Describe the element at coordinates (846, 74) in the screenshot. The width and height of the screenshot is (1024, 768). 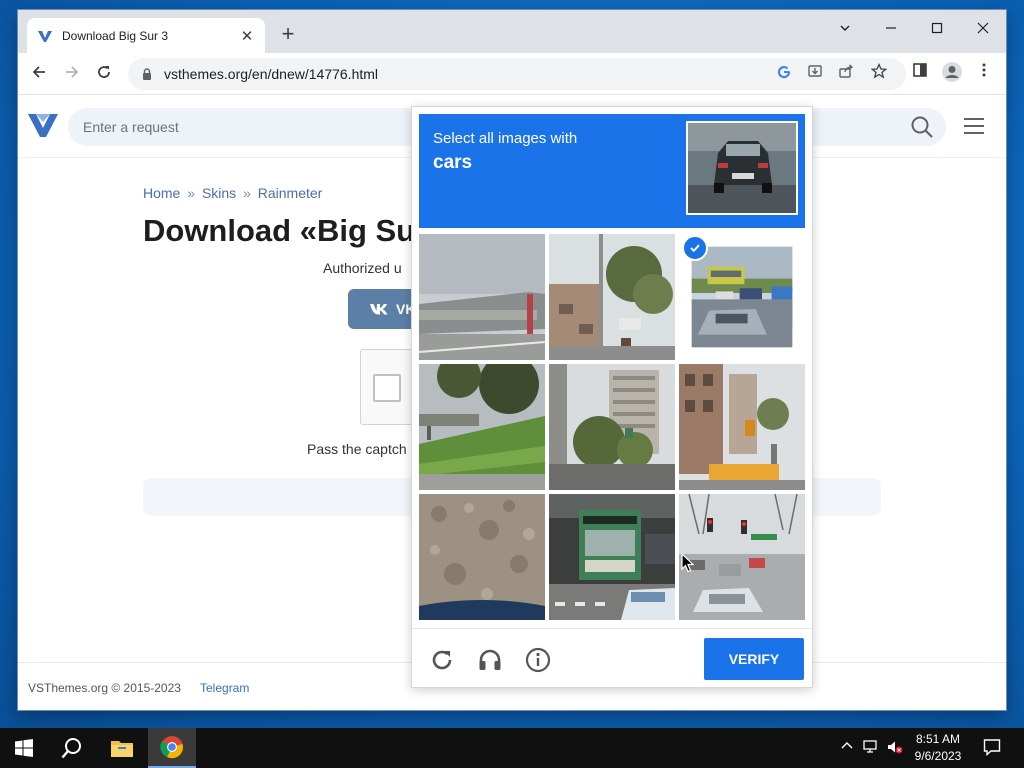
I see `share-icon` at that location.